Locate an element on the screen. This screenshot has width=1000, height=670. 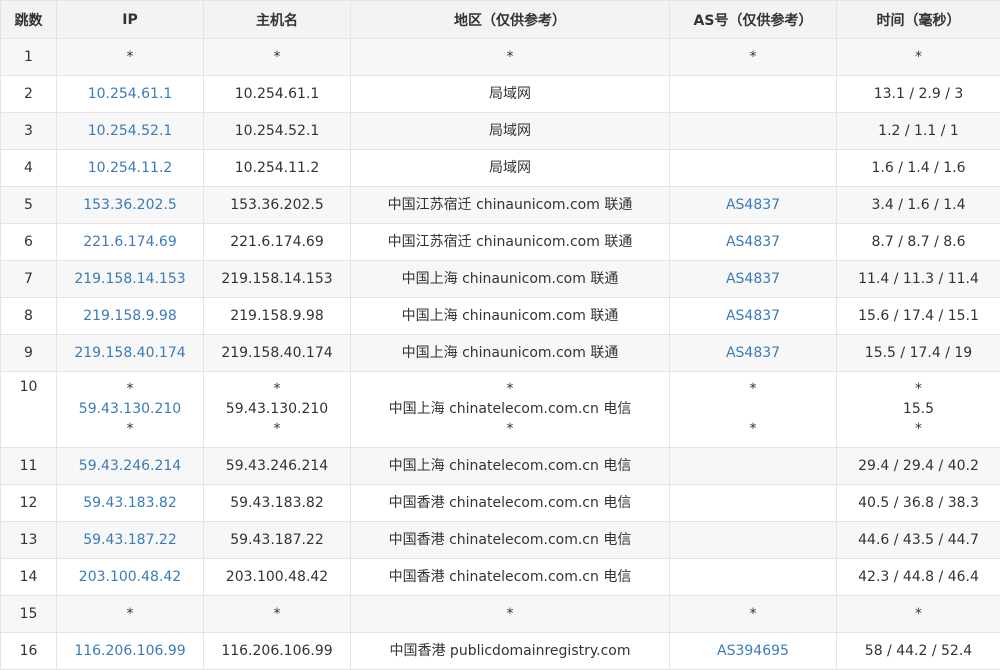
cell-region-value: 中国上海 chinaunicom.com 联通 is located at coordinates (510, 279).